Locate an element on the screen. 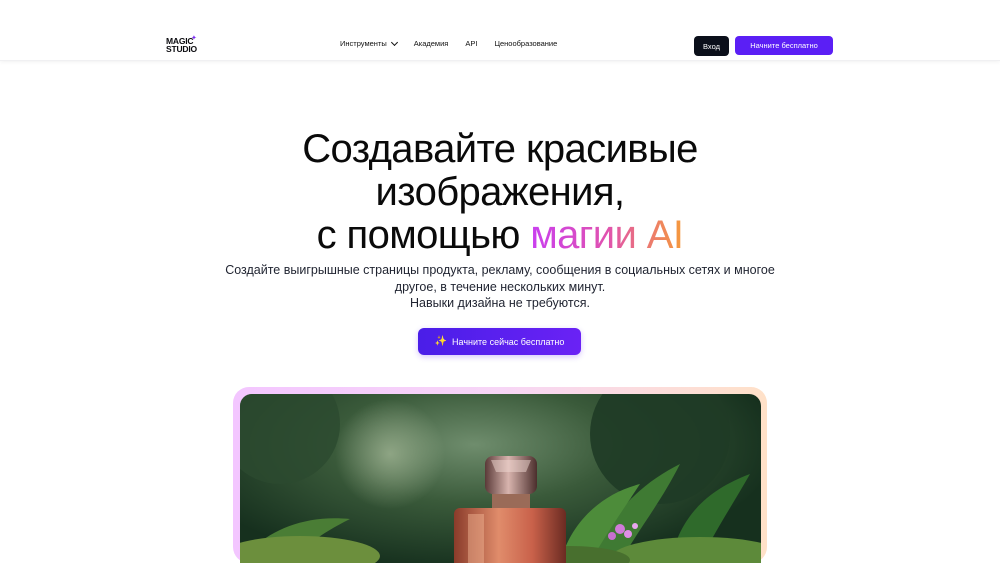 This screenshot has height=563, width=1000. hero-title-line1: Создавайте красивые is located at coordinates (500, 149).